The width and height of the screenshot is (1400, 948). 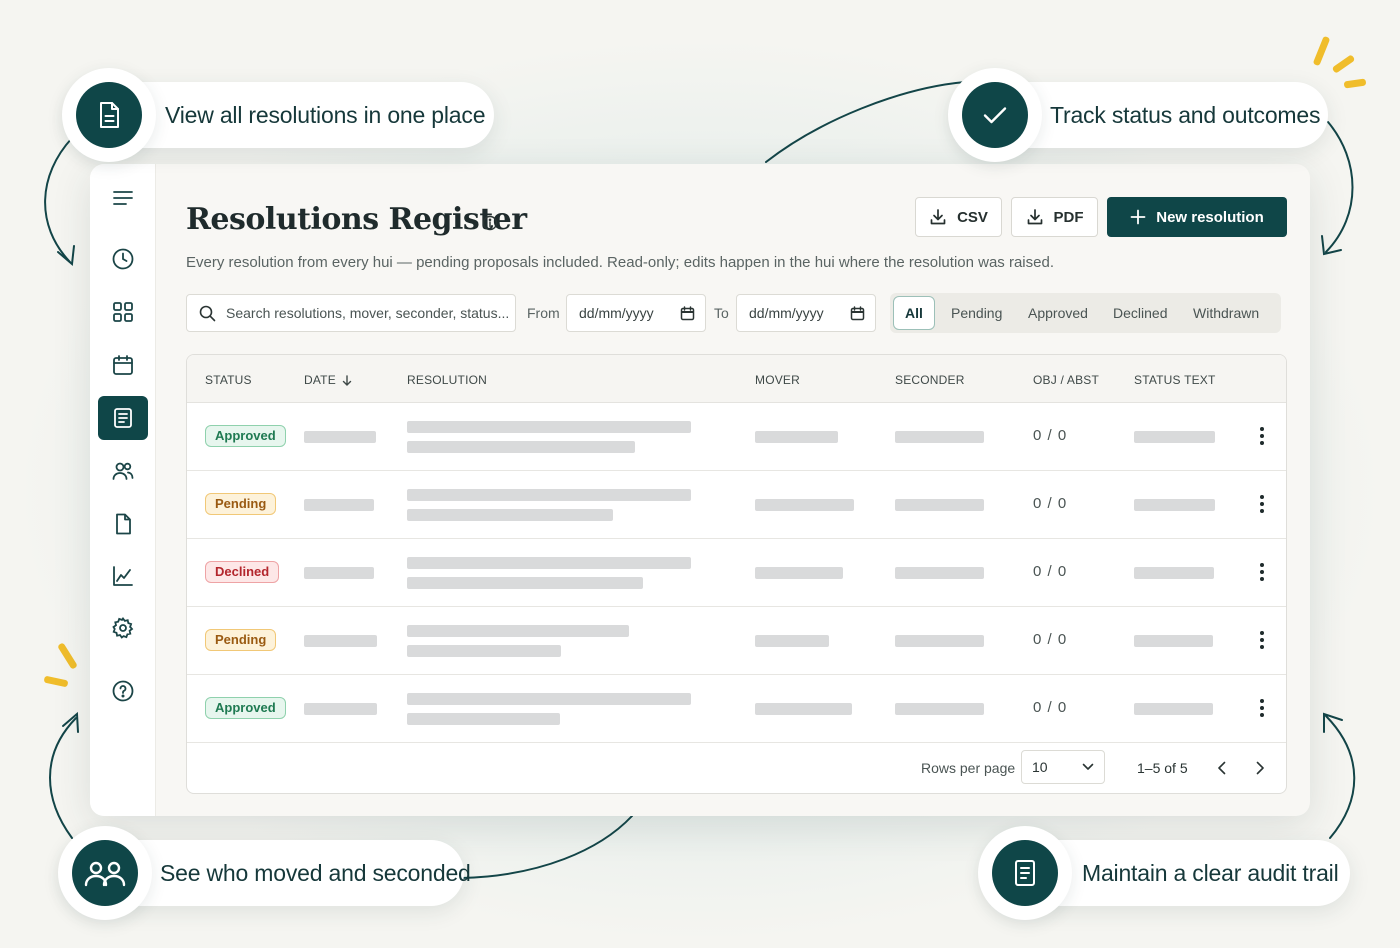 What do you see at coordinates (1260, 768) in the screenshot?
I see `chevron-right-icon` at bounding box center [1260, 768].